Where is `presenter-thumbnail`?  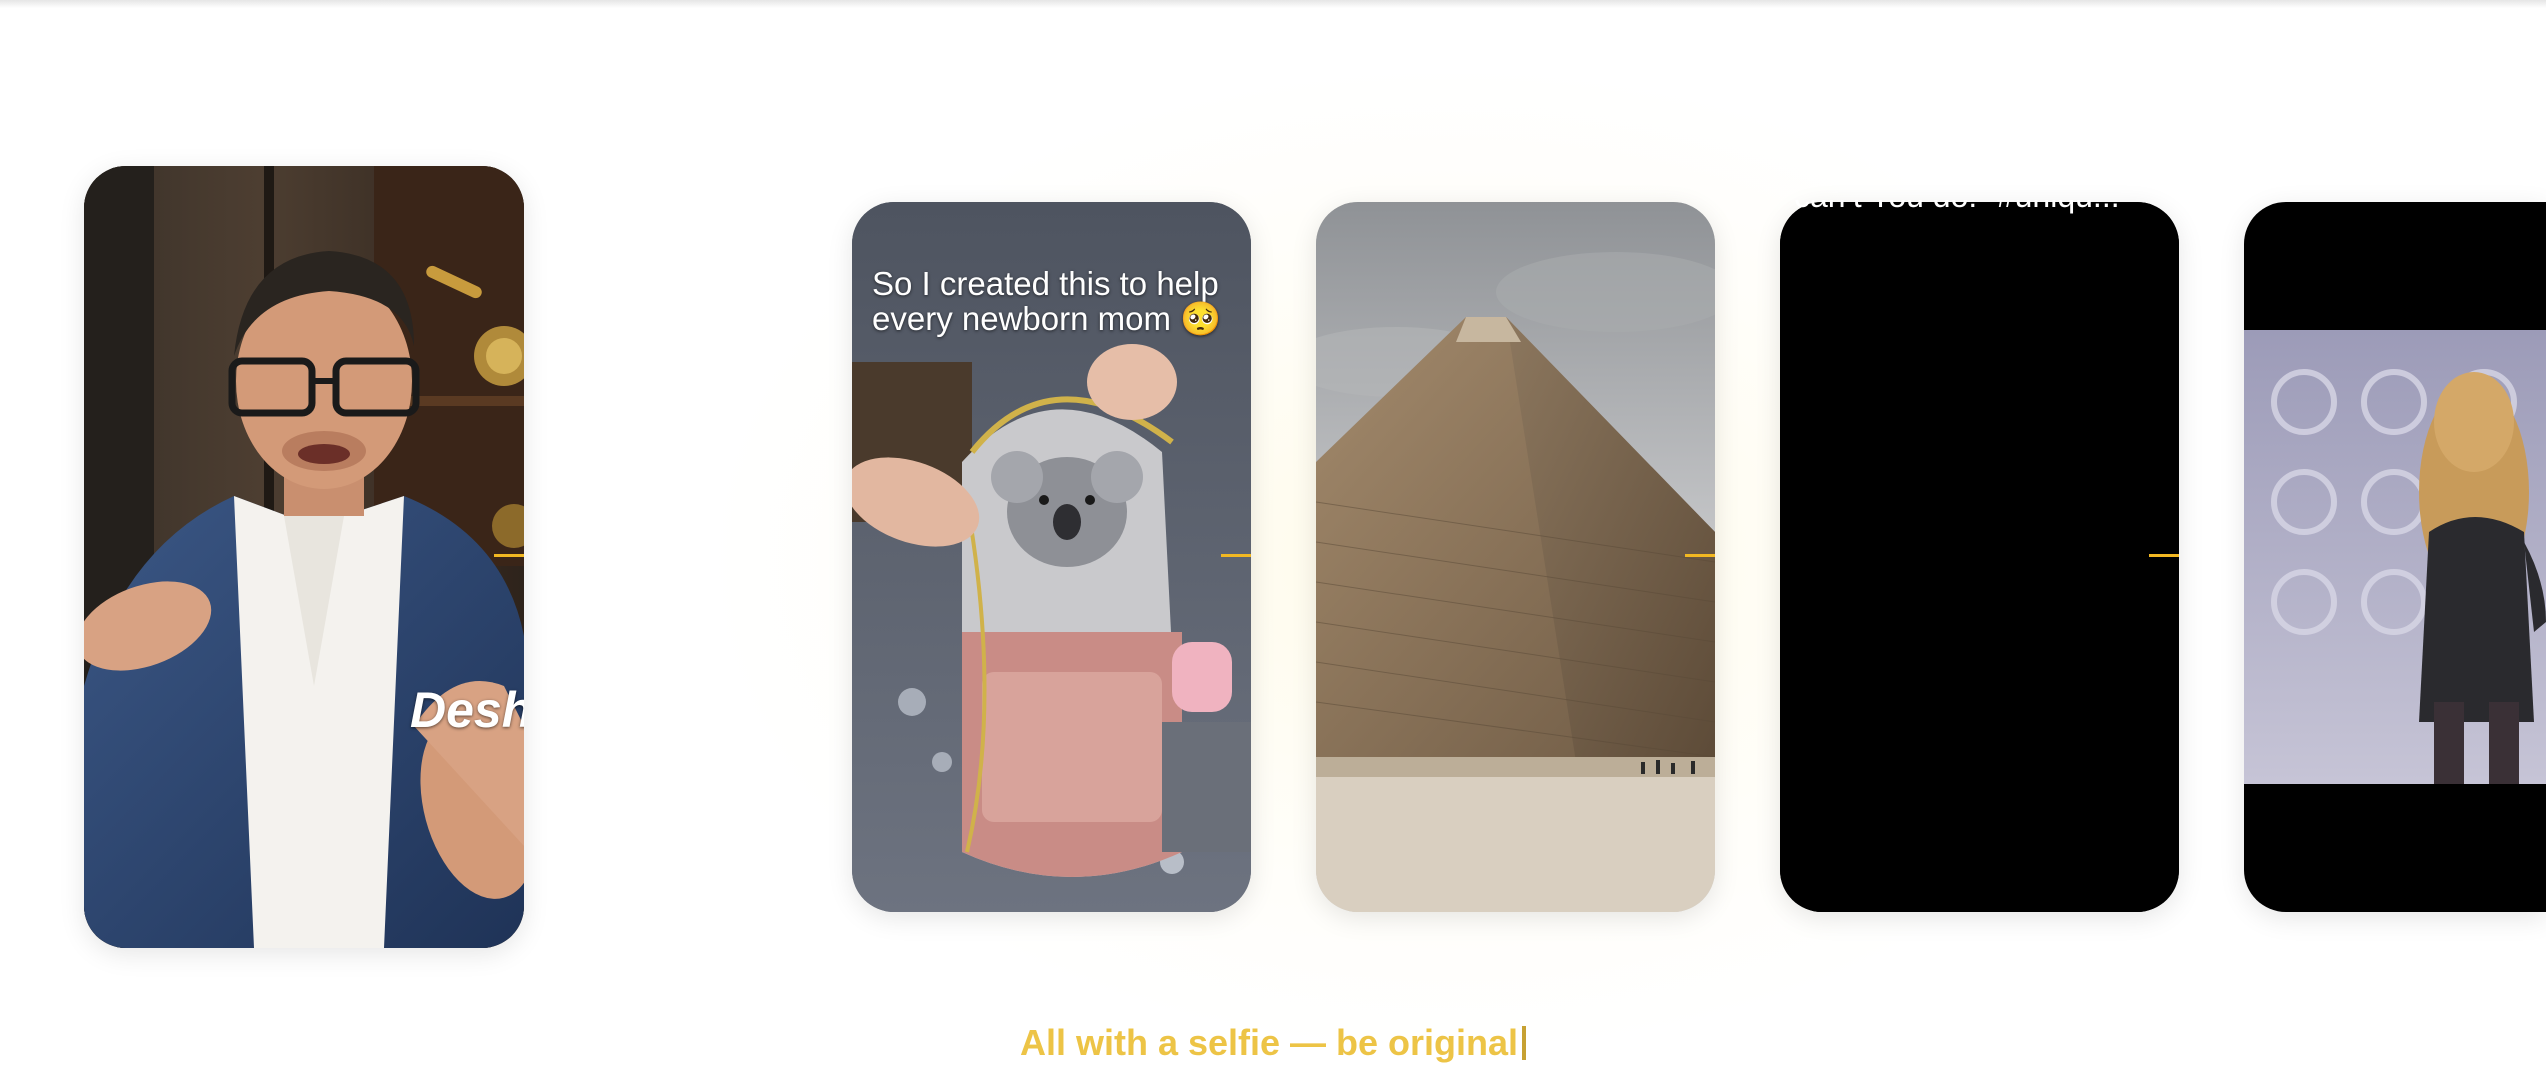
presenter-thumbnail is located at coordinates (304, 557).